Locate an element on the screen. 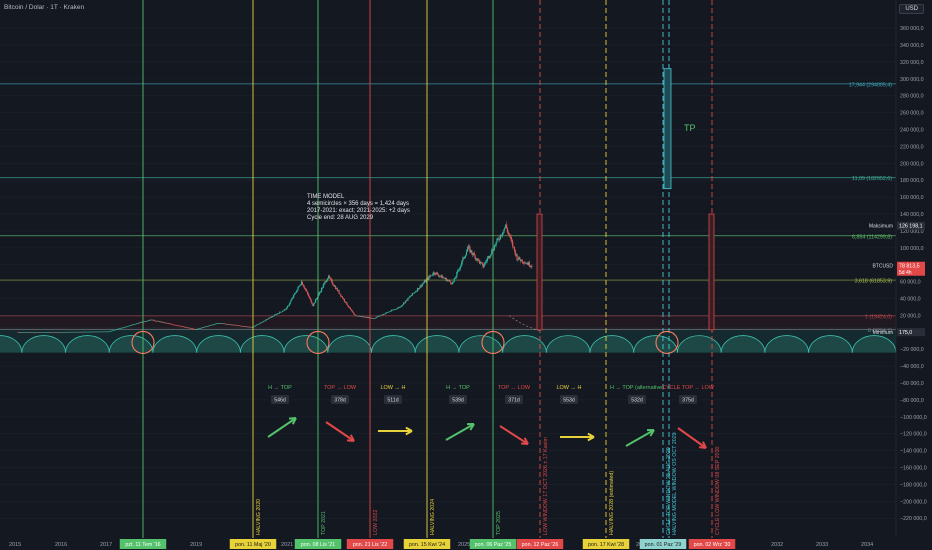 This screenshot has width=932, height=550. event-date-label: pon. 12 Paz '26 is located at coordinates (540, 545).